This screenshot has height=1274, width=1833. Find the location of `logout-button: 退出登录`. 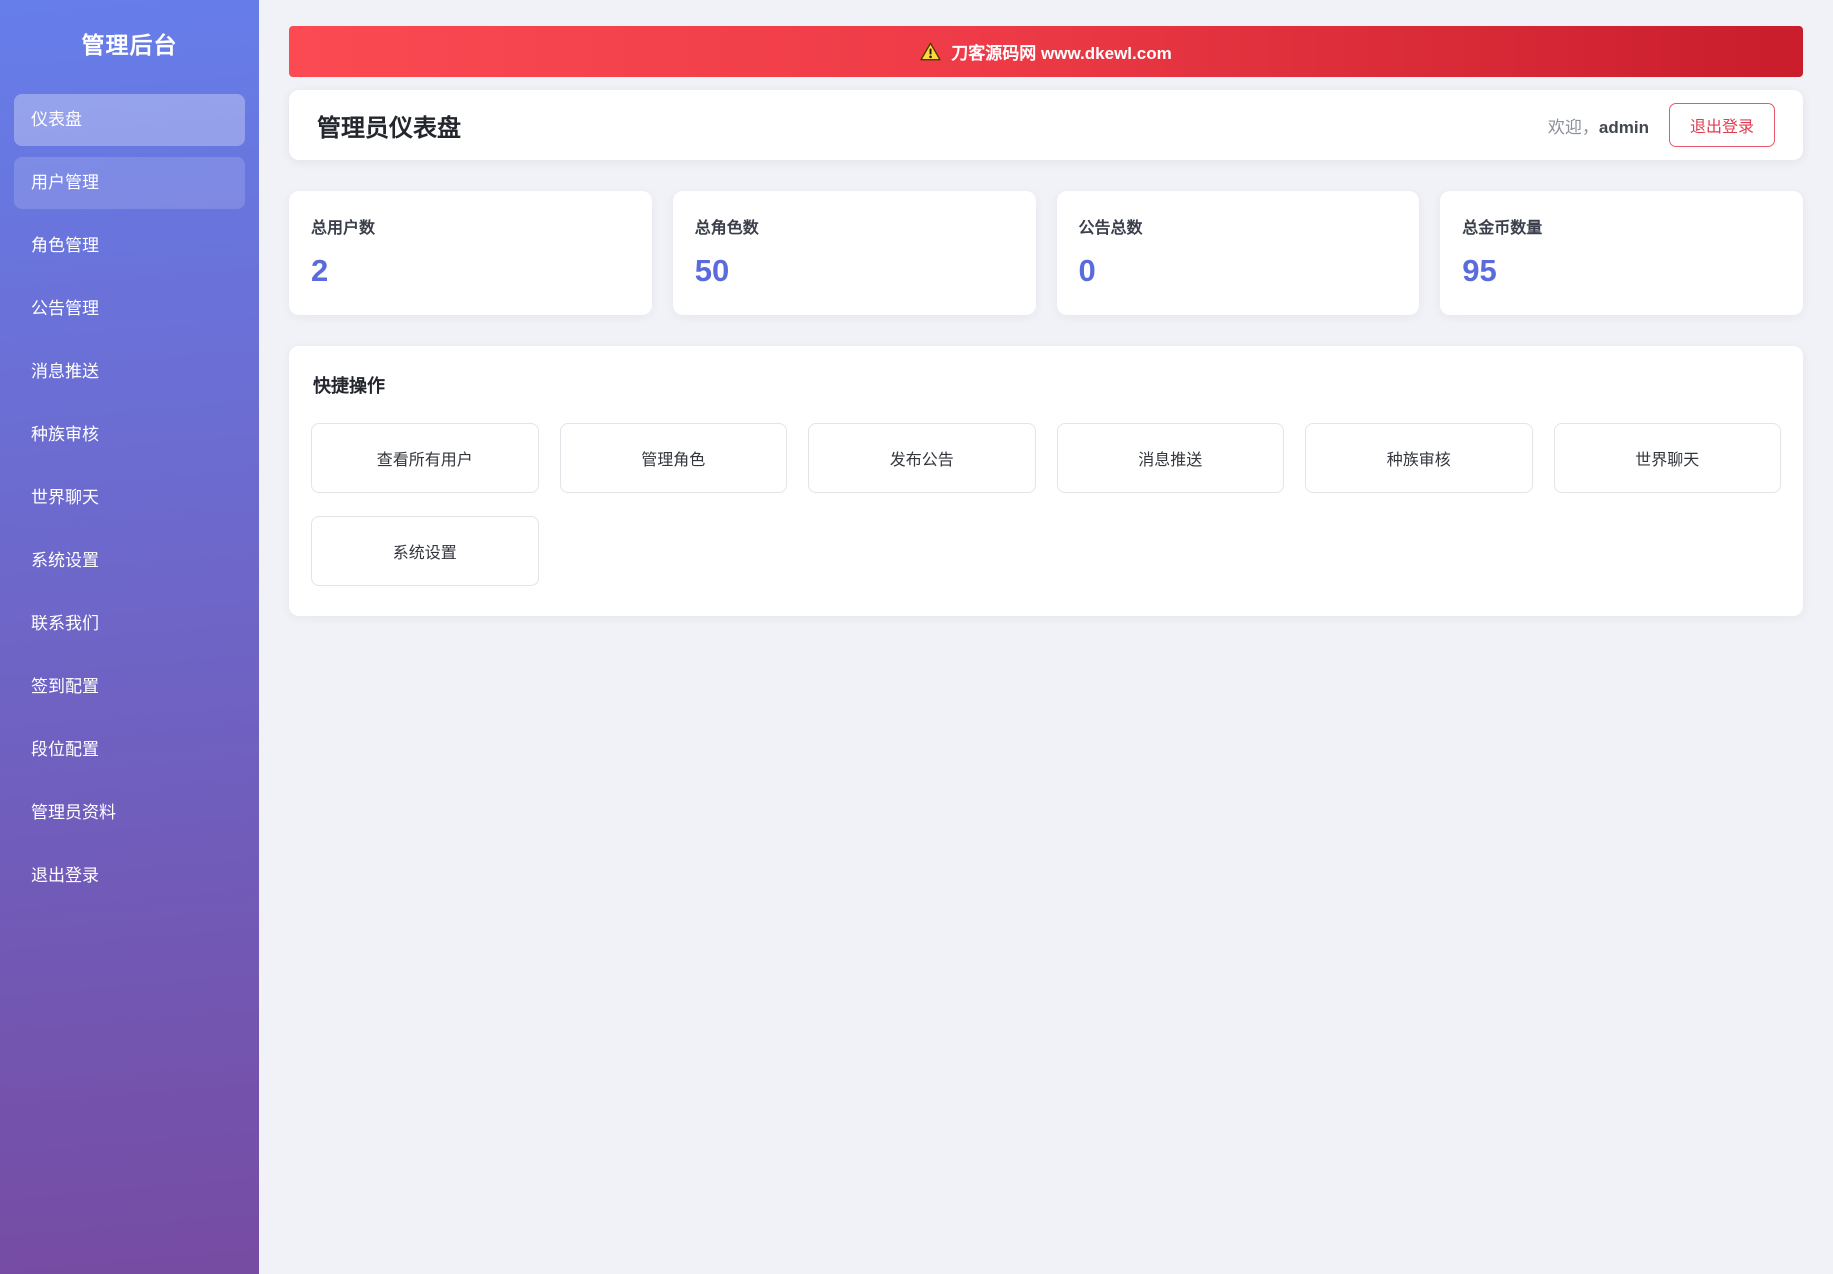

logout-button: 退出登录 is located at coordinates (1721, 125).